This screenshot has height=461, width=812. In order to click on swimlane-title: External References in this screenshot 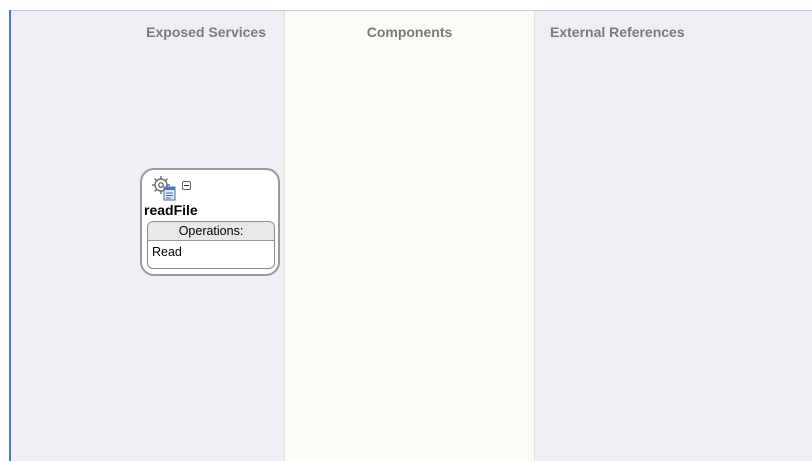, I will do `click(617, 32)`.